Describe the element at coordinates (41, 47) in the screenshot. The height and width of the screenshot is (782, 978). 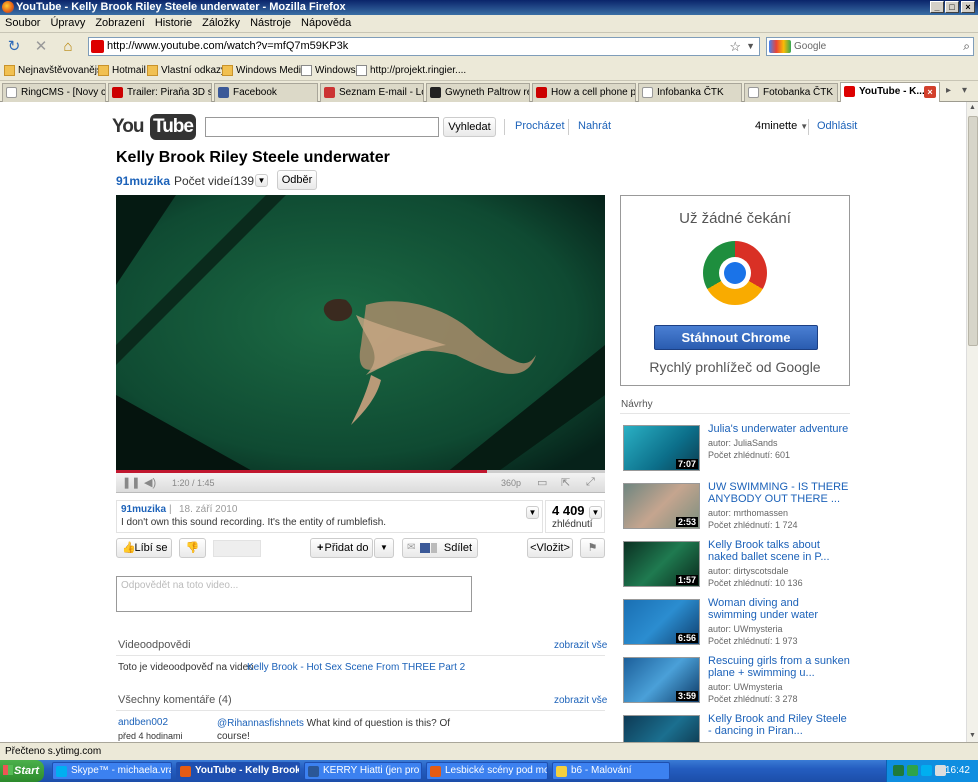
I see `stop-icon: ✕` at that location.